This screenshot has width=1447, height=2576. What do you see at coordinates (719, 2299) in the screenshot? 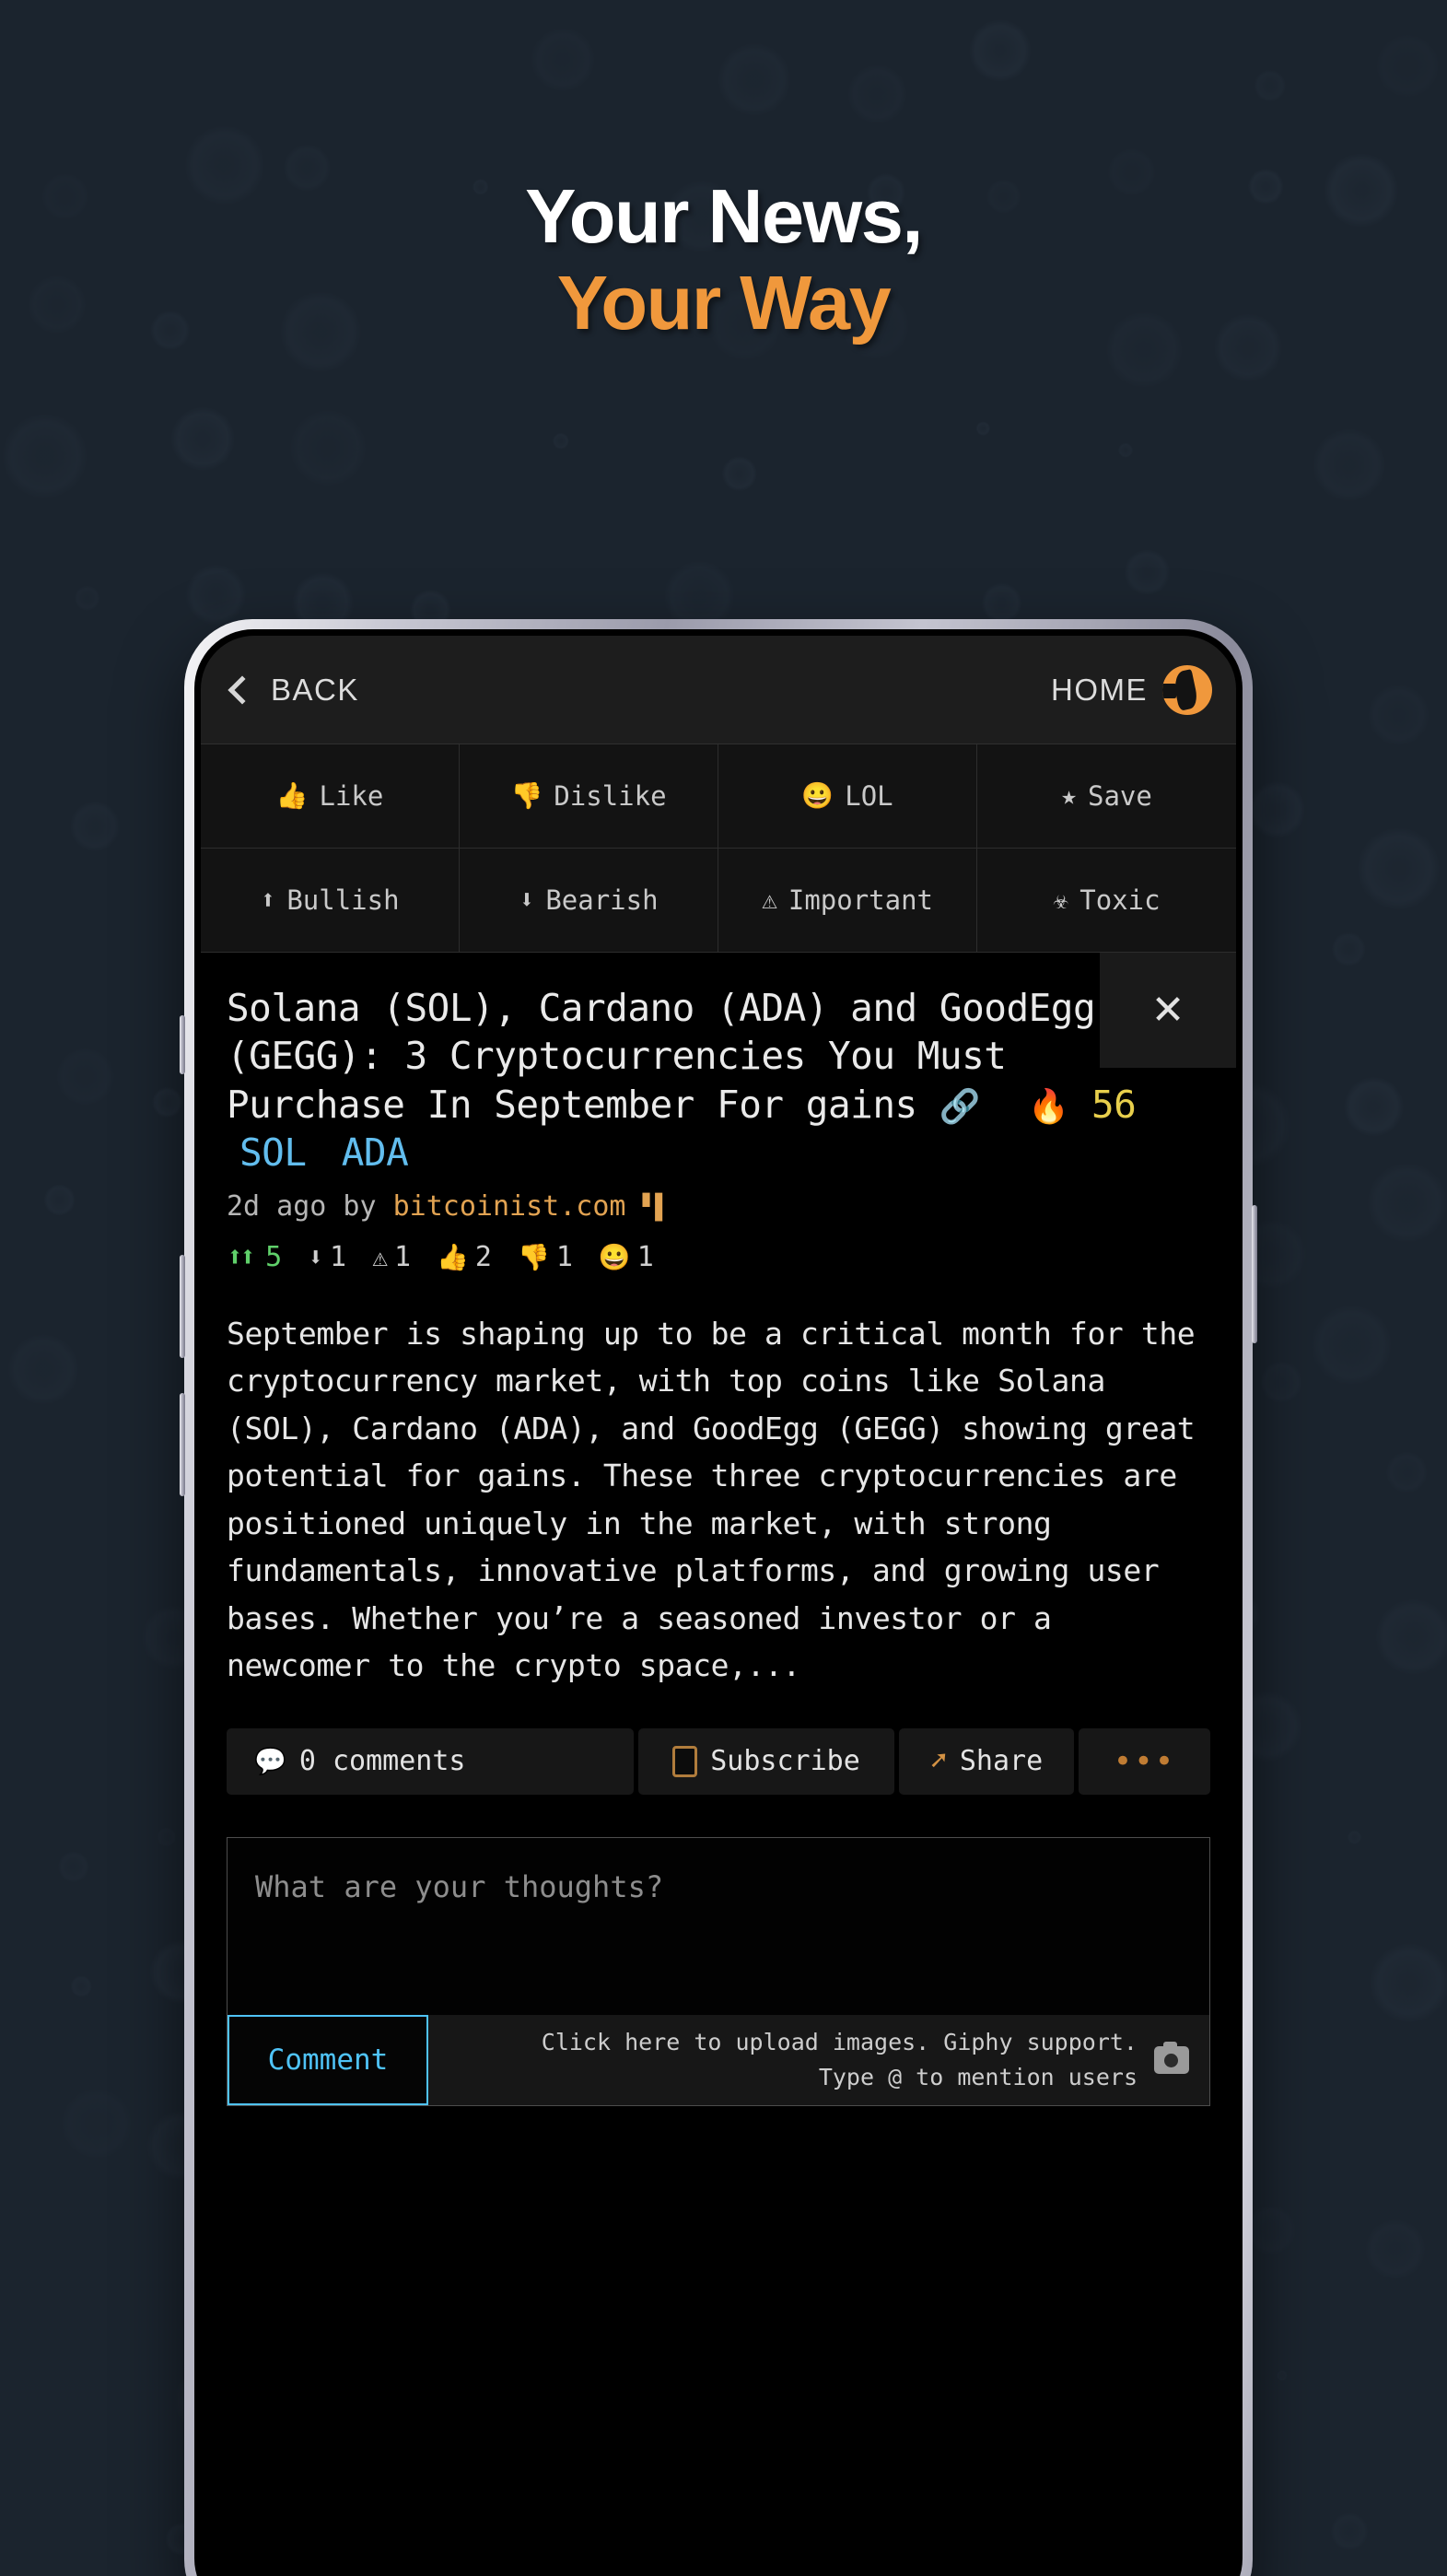
I see `screen-filler` at bounding box center [719, 2299].